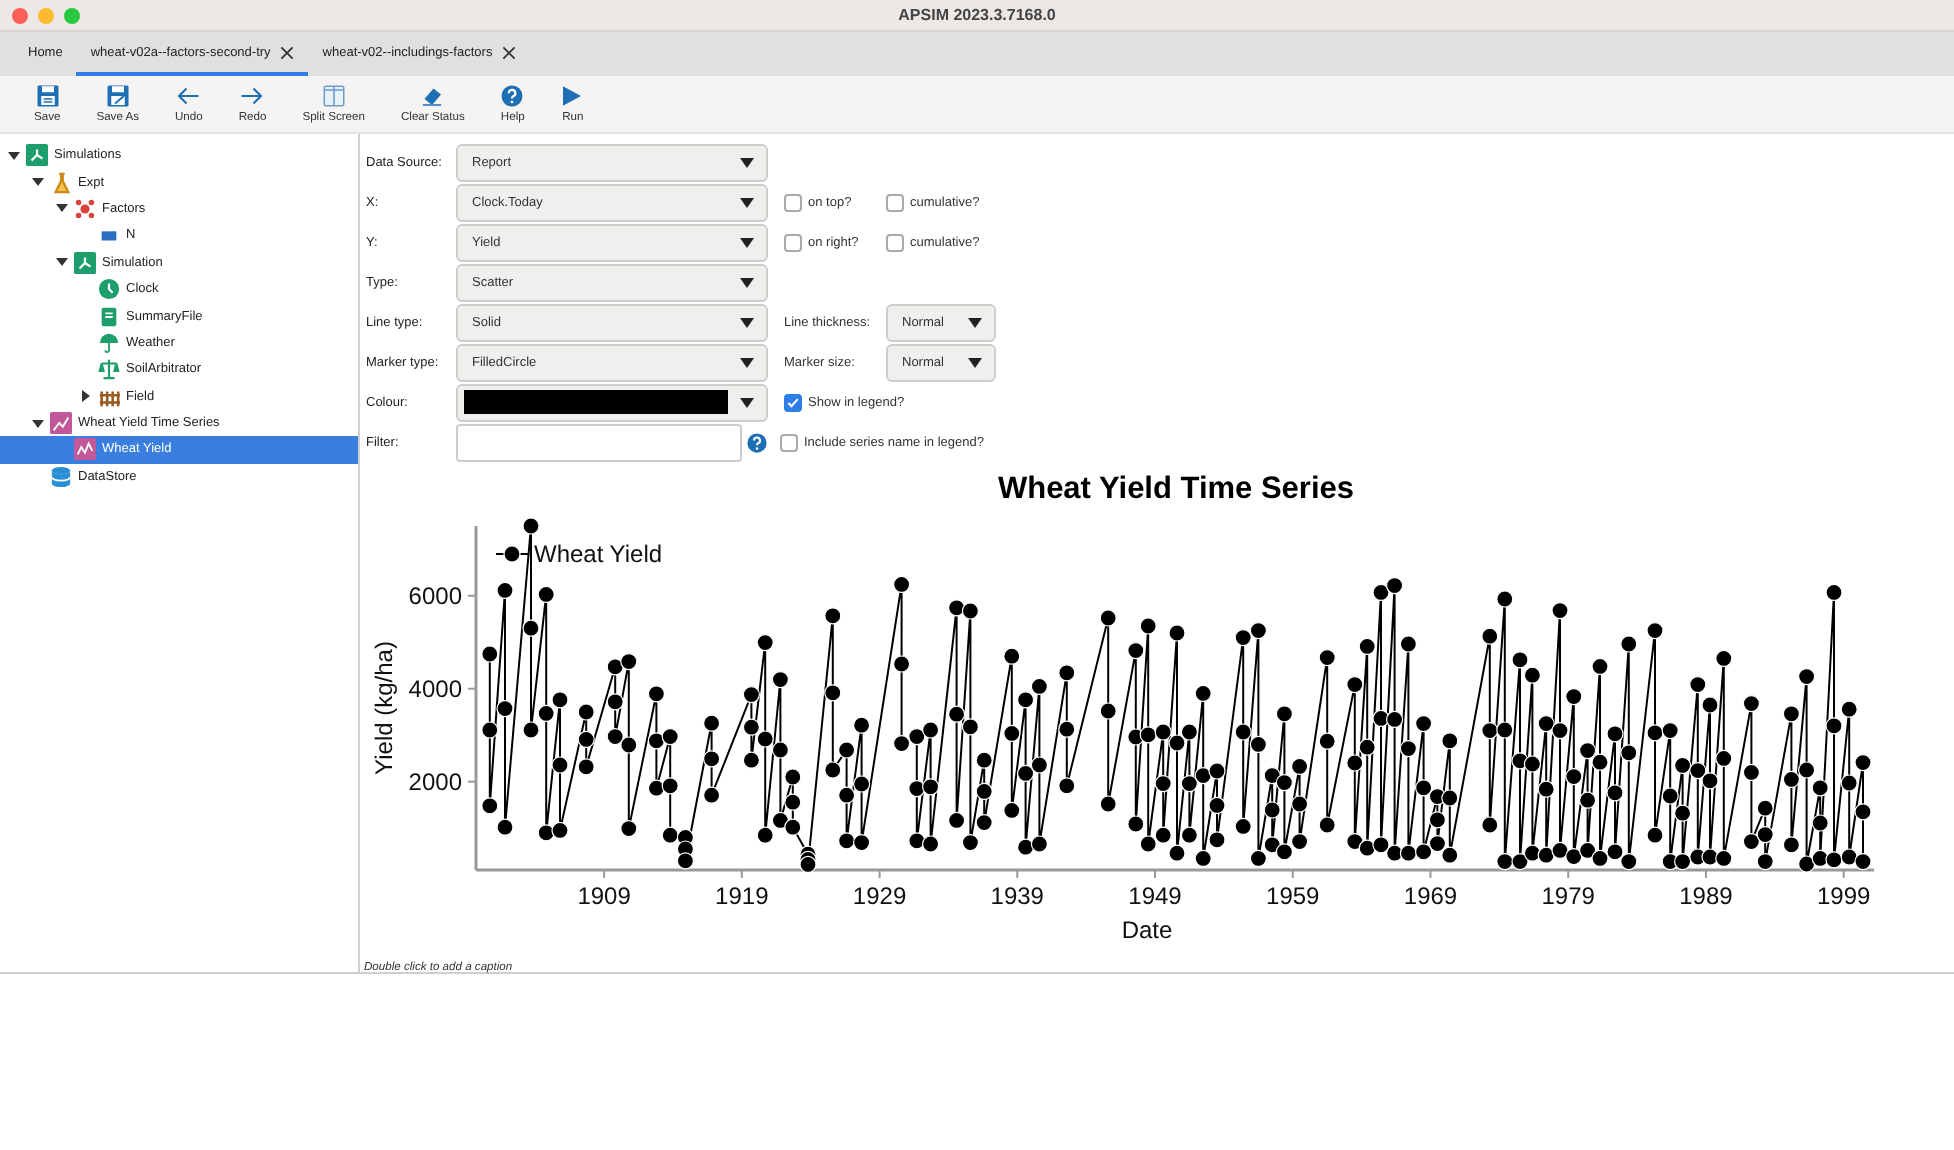 The height and width of the screenshot is (1150, 1954). I want to click on tick-label: 1989, so click(1706, 896).